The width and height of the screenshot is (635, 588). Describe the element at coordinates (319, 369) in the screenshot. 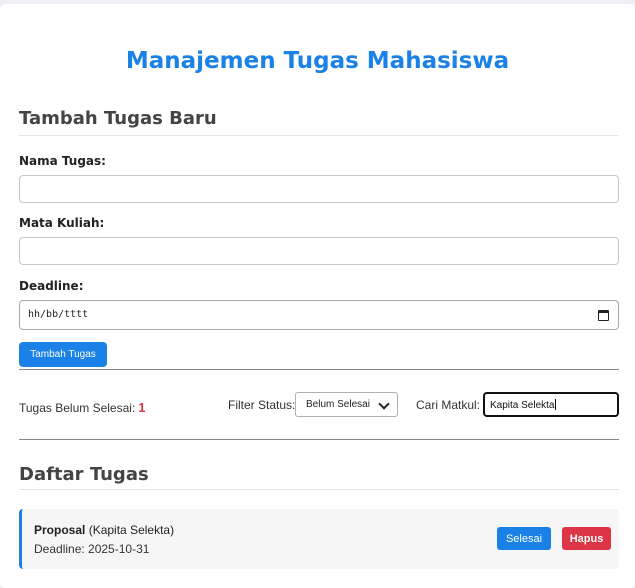

I see `form-divider` at that location.